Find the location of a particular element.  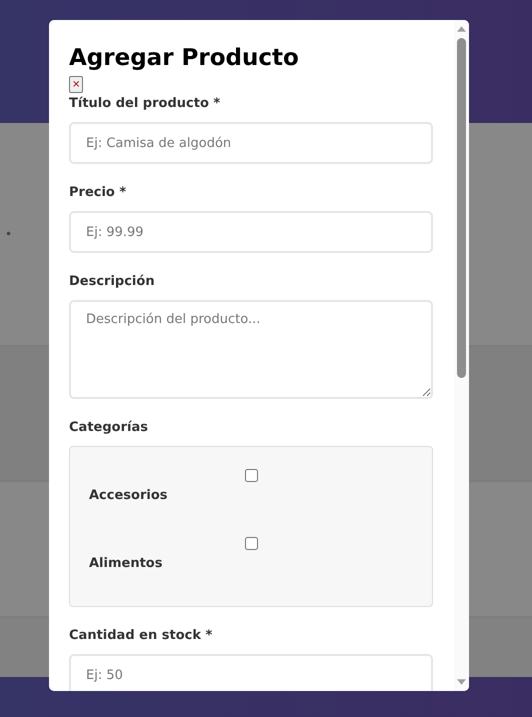

checkbox-label: Alimentos is located at coordinates (126, 563).